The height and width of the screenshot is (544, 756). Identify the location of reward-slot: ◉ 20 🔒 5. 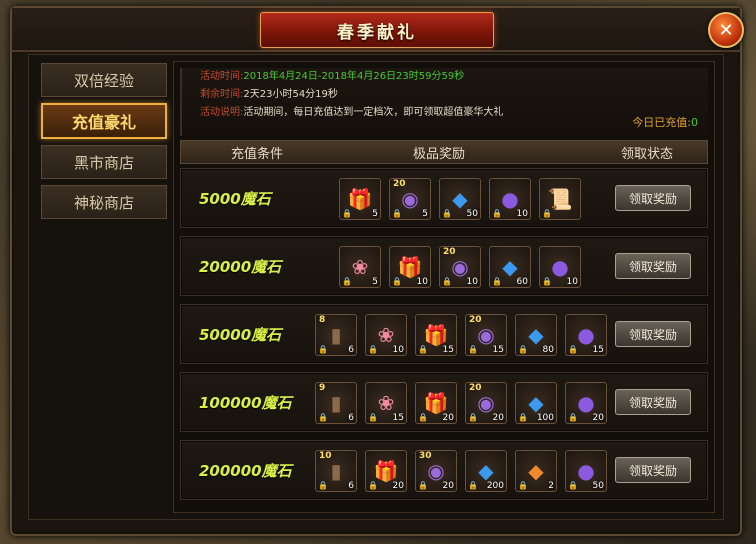
(410, 199).